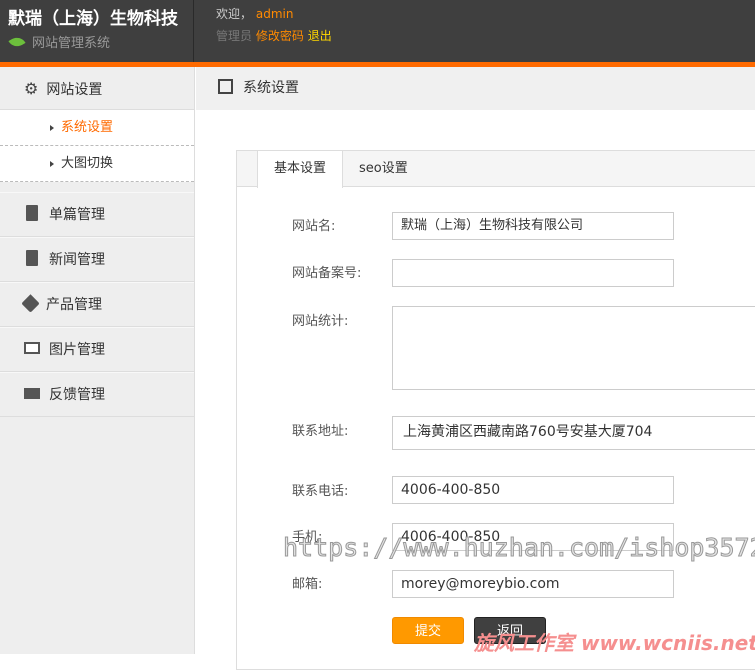 The image size is (755, 670). Describe the element at coordinates (234, 36) in the screenshot. I see `role: 管理员` at that location.